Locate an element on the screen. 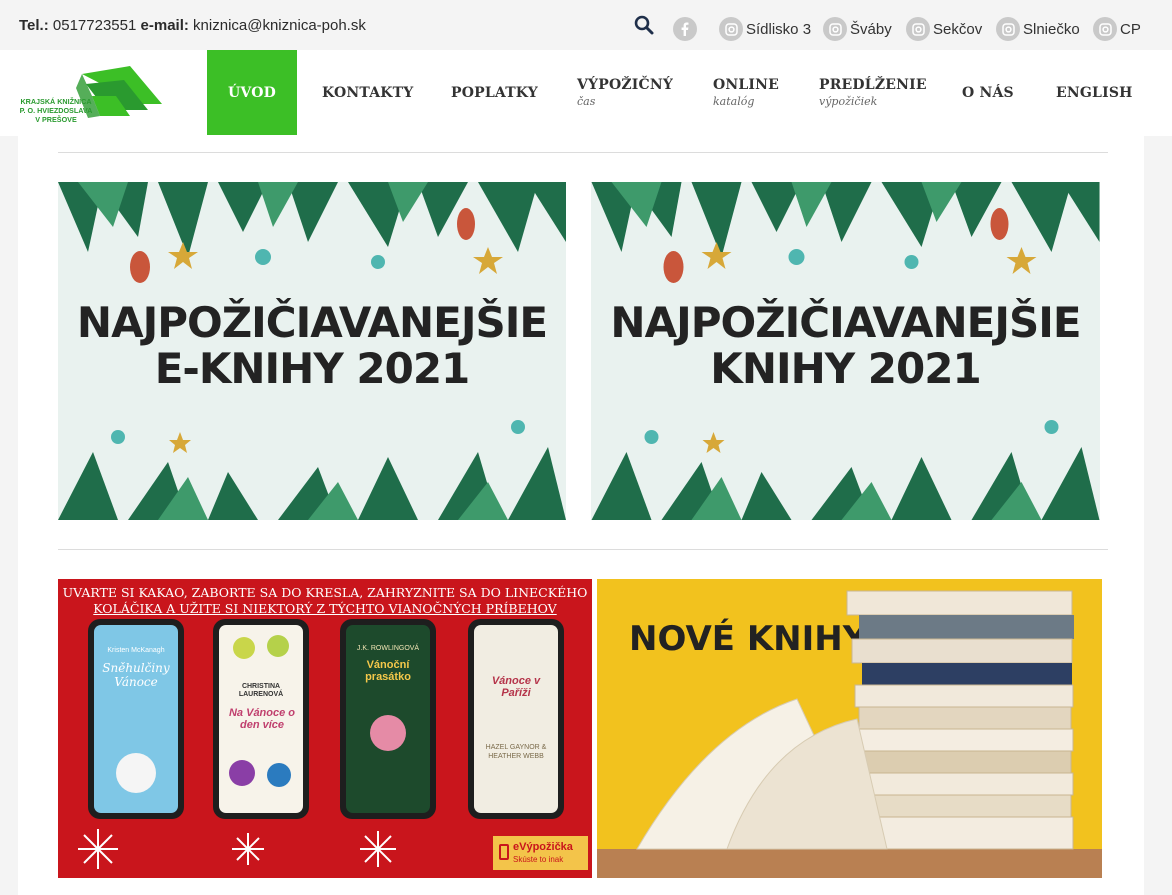 This screenshot has height=895, width=1172. instagram-link-sekcov: Sekčov is located at coordinates (944, 29).